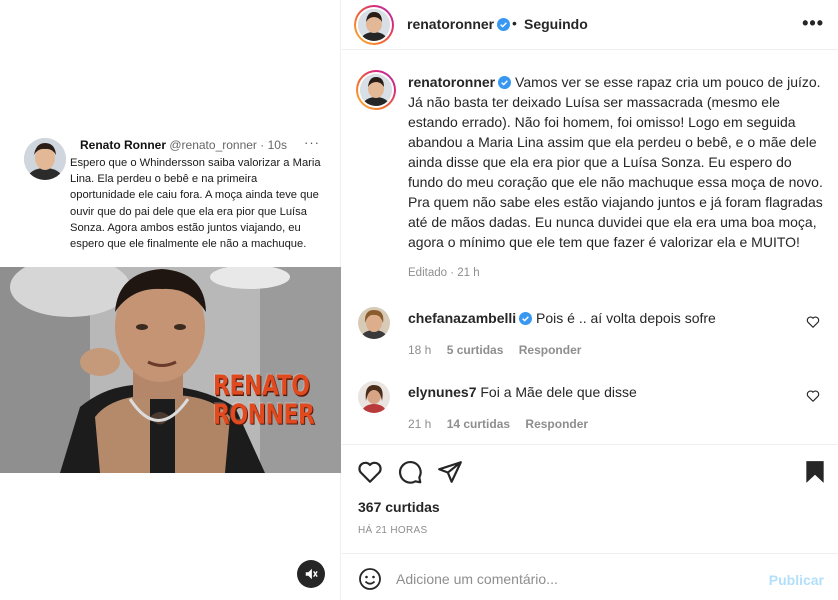  I want to click on publish-button: Publicar, so click(796, 580).